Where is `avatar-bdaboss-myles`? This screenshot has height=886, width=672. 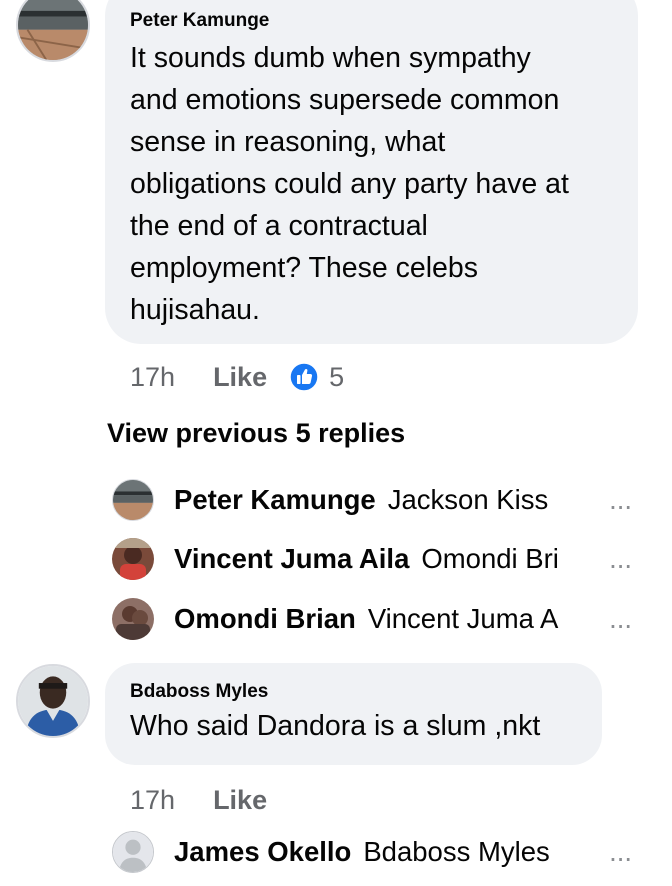
avatar-bdaboss-myles is located at coordinates (53, 701).